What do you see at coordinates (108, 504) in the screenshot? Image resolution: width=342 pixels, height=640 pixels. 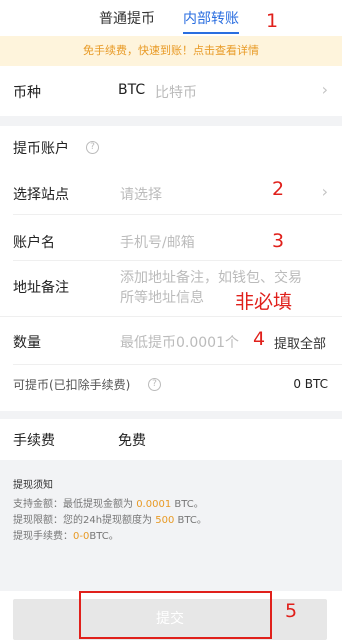 I see `notice-min-amount: 支持金额：最低提现金额为 0.0001 BTC。` at bounding box center [108, 504].